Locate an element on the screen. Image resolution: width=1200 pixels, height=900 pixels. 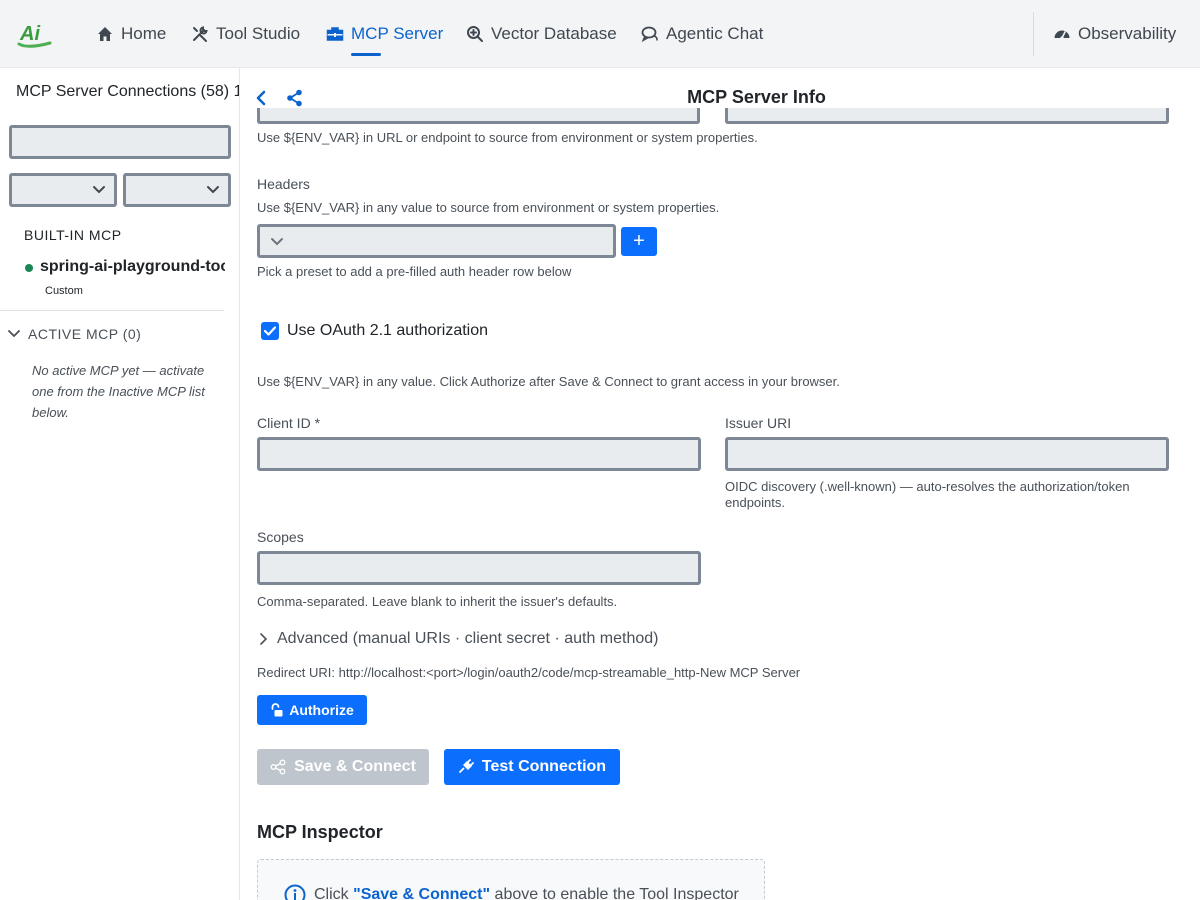
nav-mcp-server: MCP Server is located at coordinates (384, 34).